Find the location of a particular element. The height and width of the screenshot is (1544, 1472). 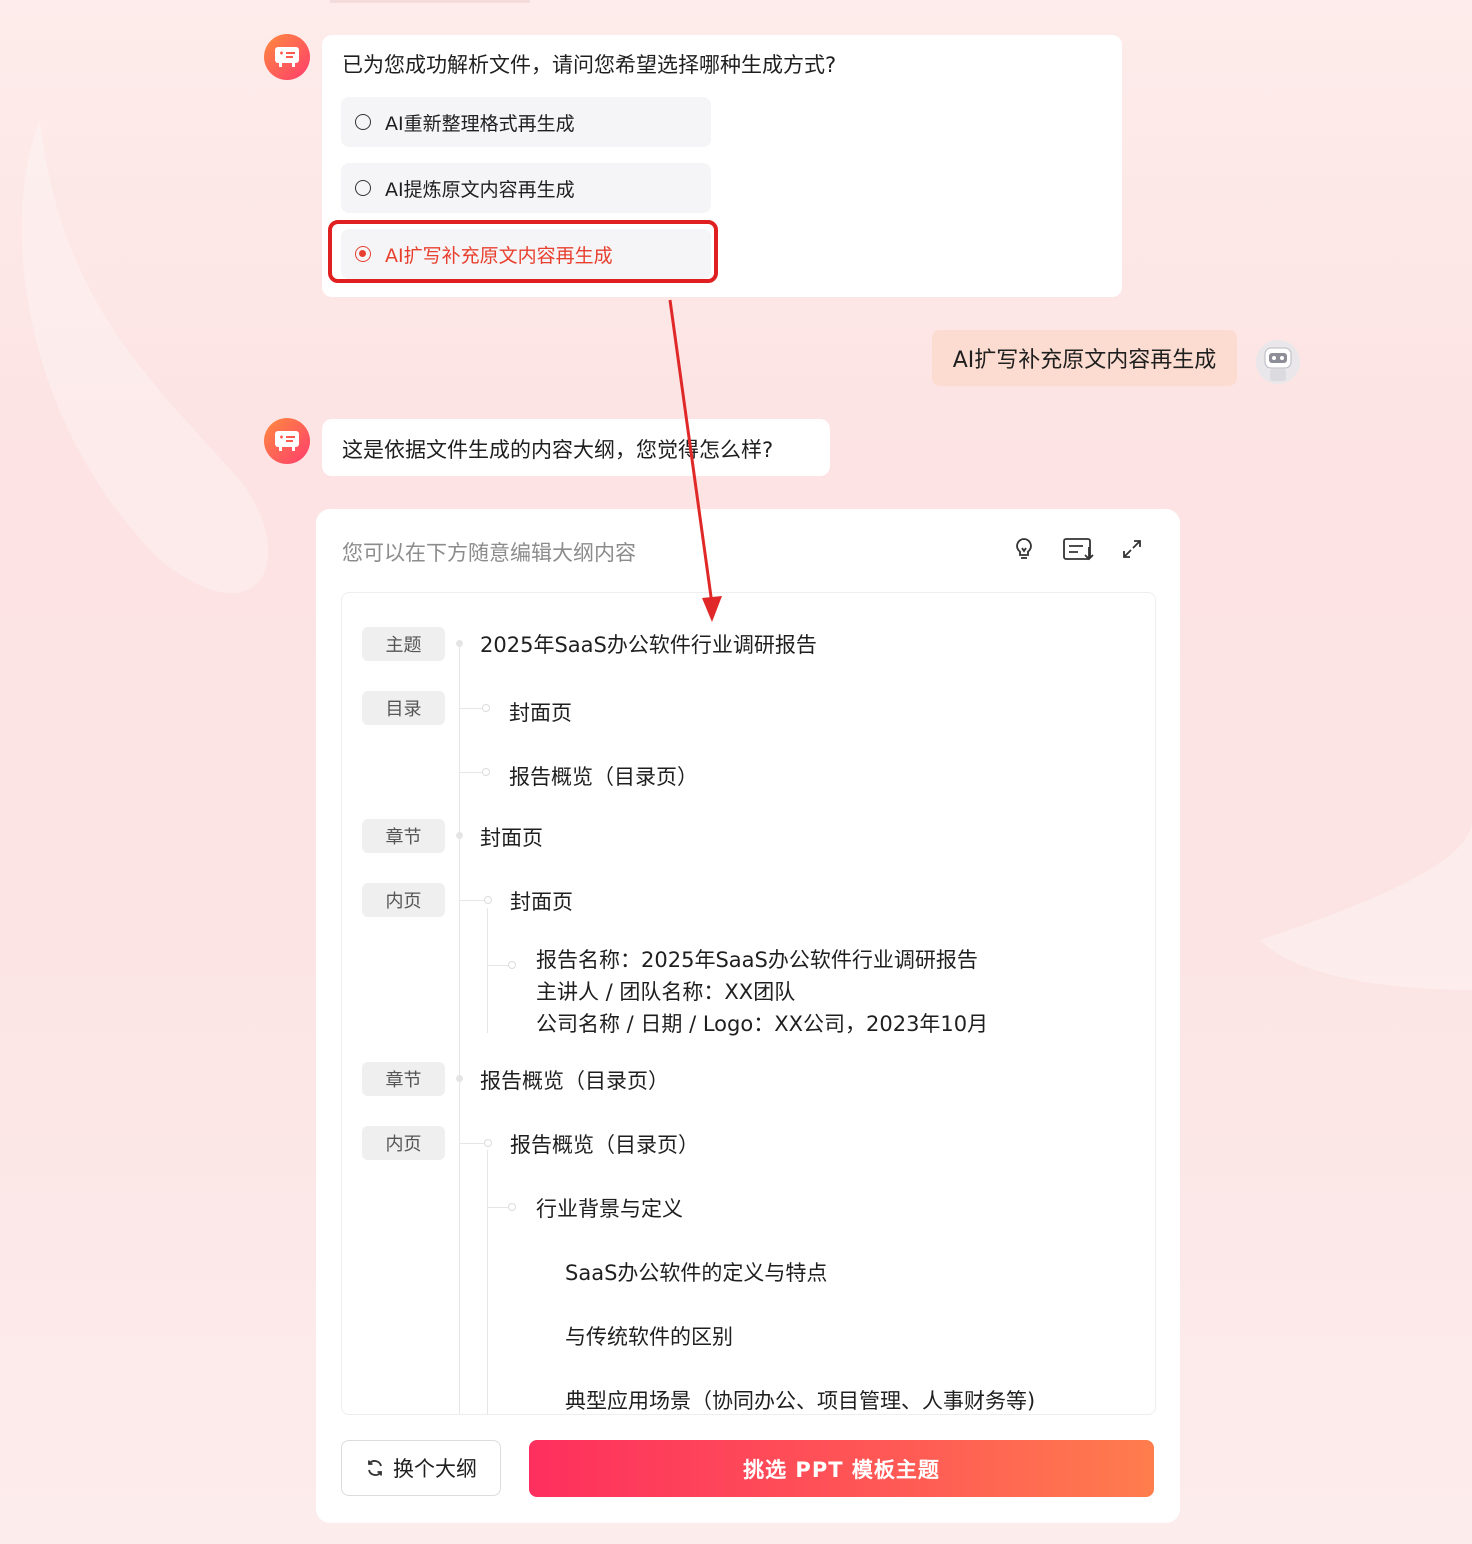

inner-page-point: 与传统软件的区别 is located at coordinates (649, 1336).